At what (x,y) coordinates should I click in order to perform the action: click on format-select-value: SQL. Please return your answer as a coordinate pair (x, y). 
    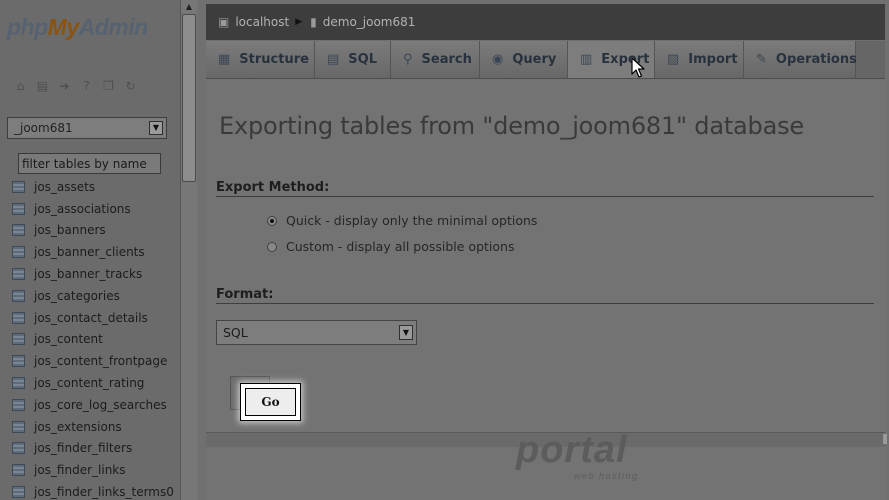
    Looking at the image, I should click on (235, 332).